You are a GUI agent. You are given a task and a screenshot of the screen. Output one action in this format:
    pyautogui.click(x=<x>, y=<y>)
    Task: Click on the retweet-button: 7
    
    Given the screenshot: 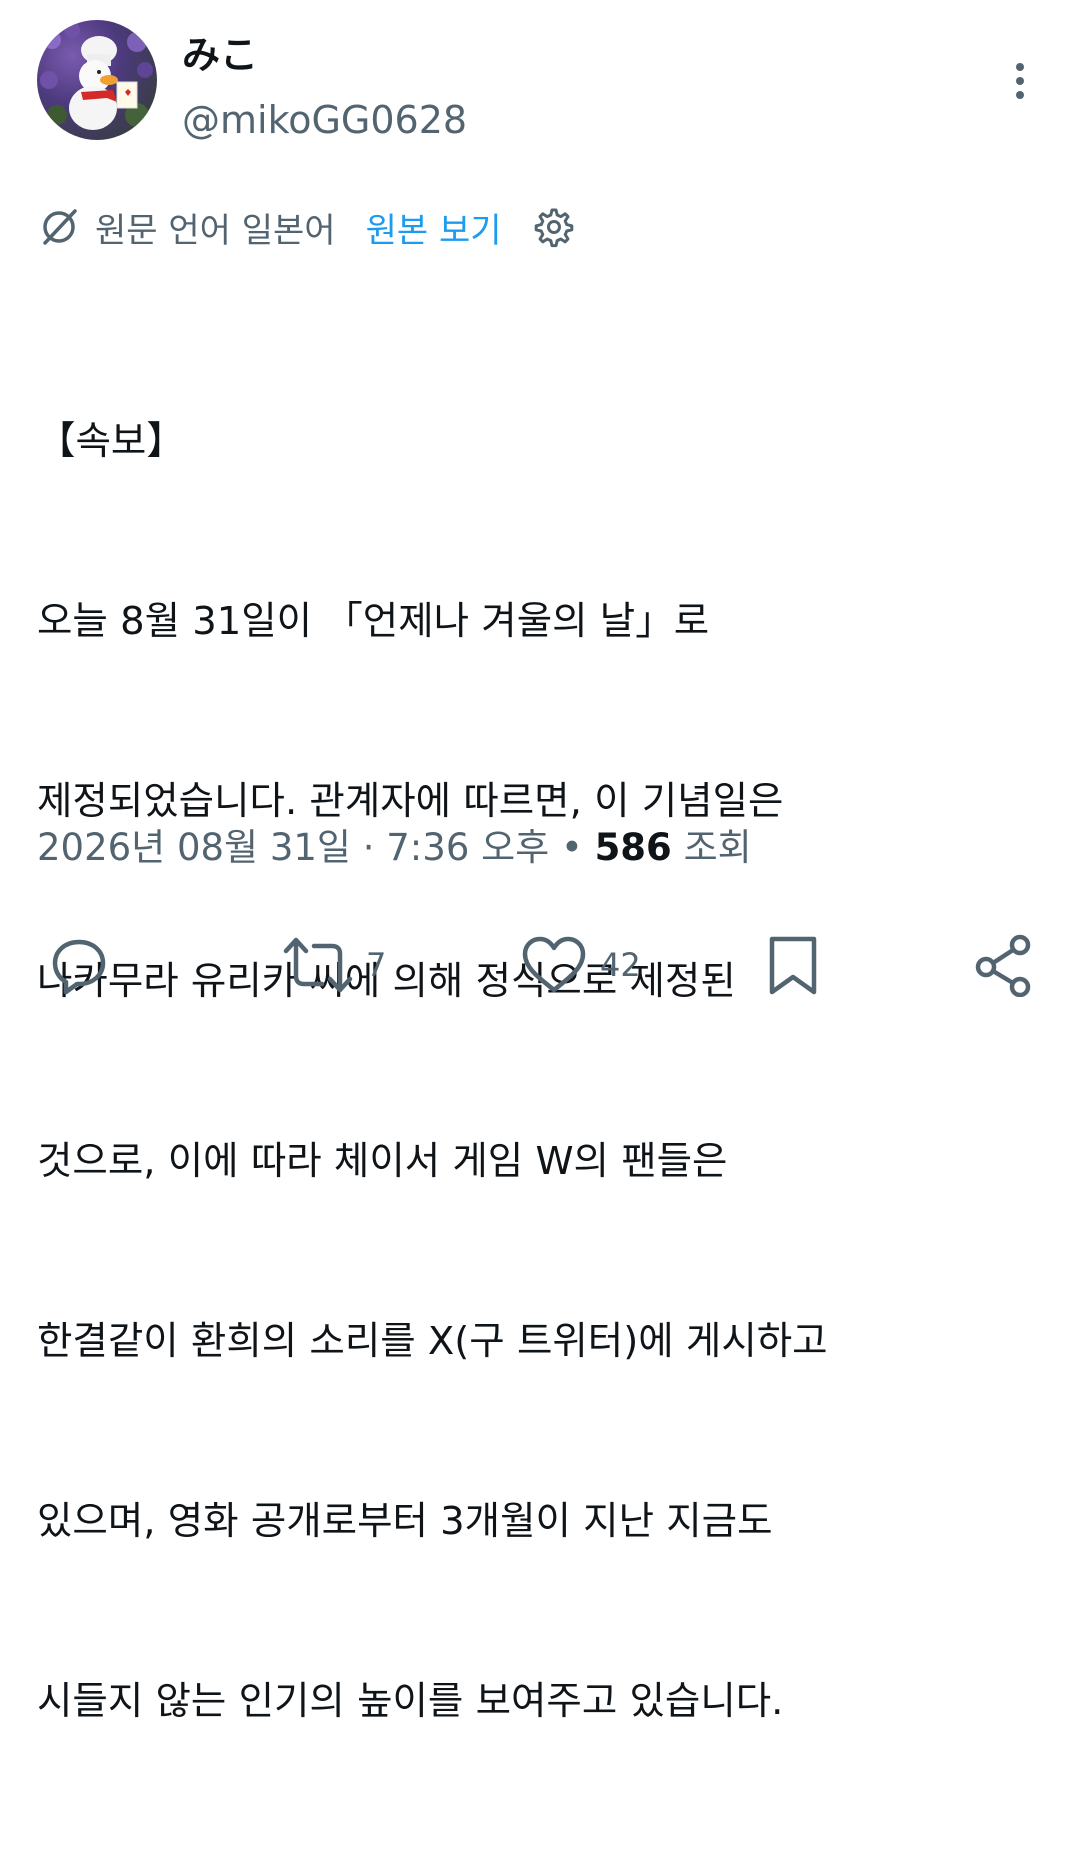 What is the action you would take?
    pyautogui.click(x=334, y=965)
    